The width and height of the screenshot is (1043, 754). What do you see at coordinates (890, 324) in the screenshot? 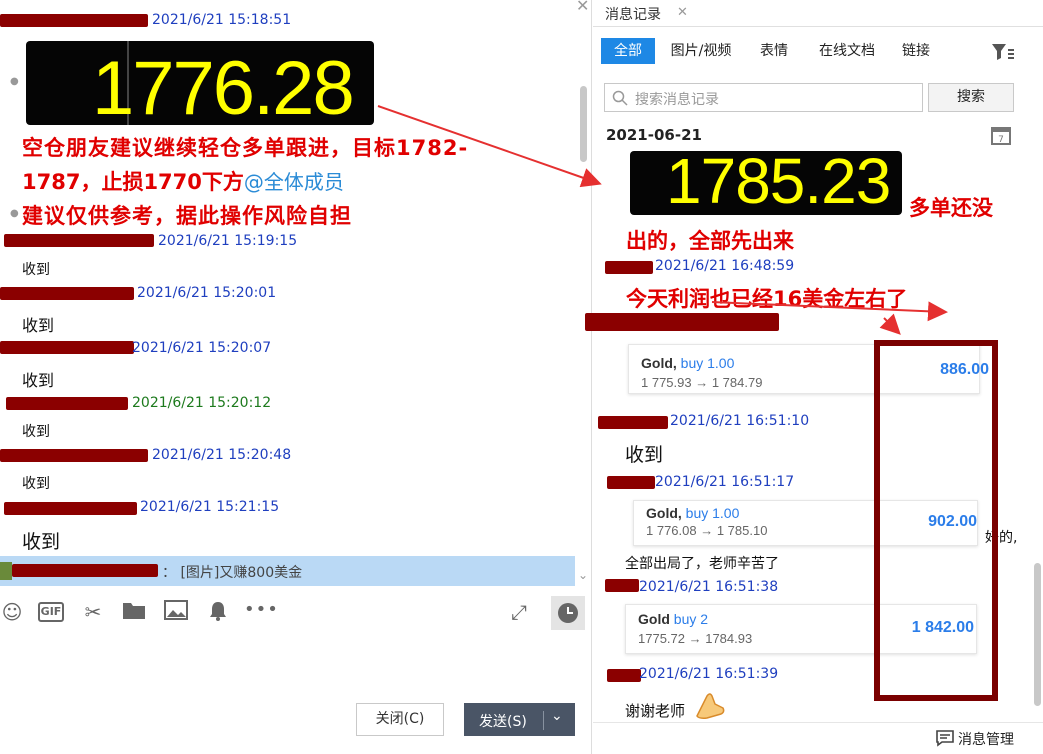
I see `arrow-to-box` at bounding box center [890, 324].